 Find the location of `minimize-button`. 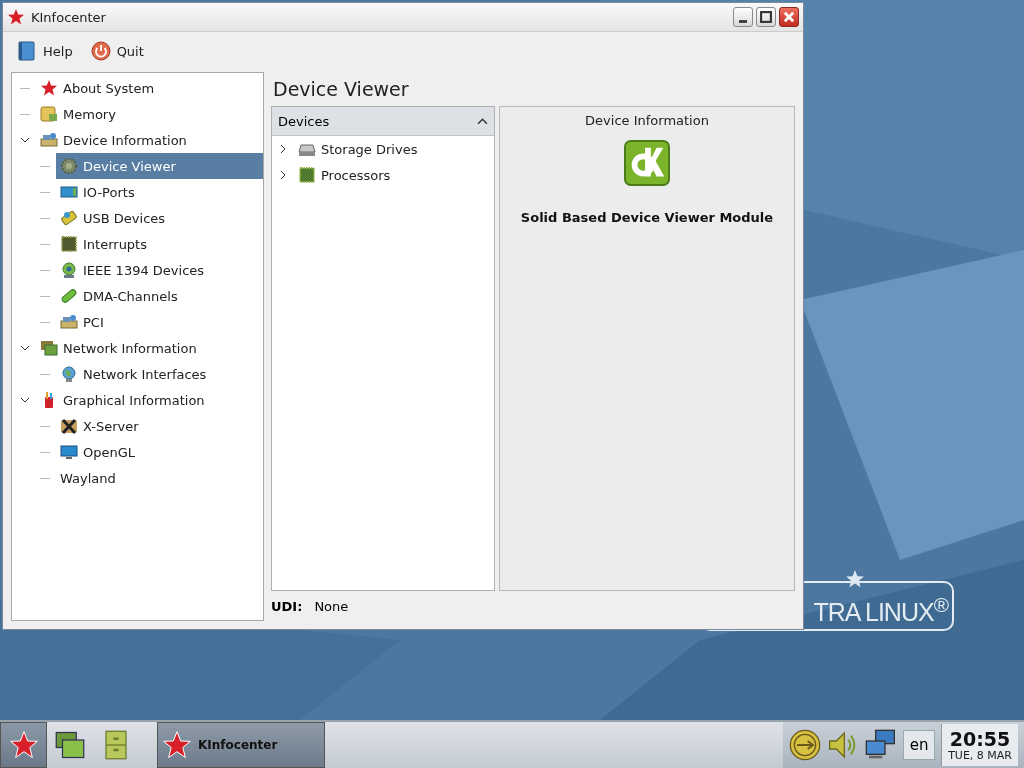

minimize-button is located at coordinates (743, 17).